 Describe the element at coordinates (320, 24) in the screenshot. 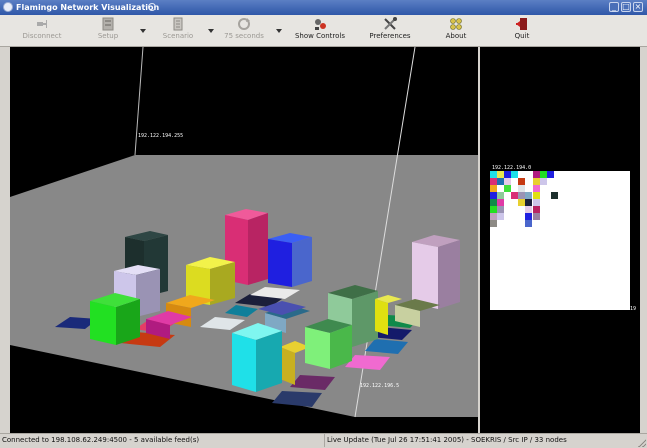

I see `show-controls-icon` at that location.